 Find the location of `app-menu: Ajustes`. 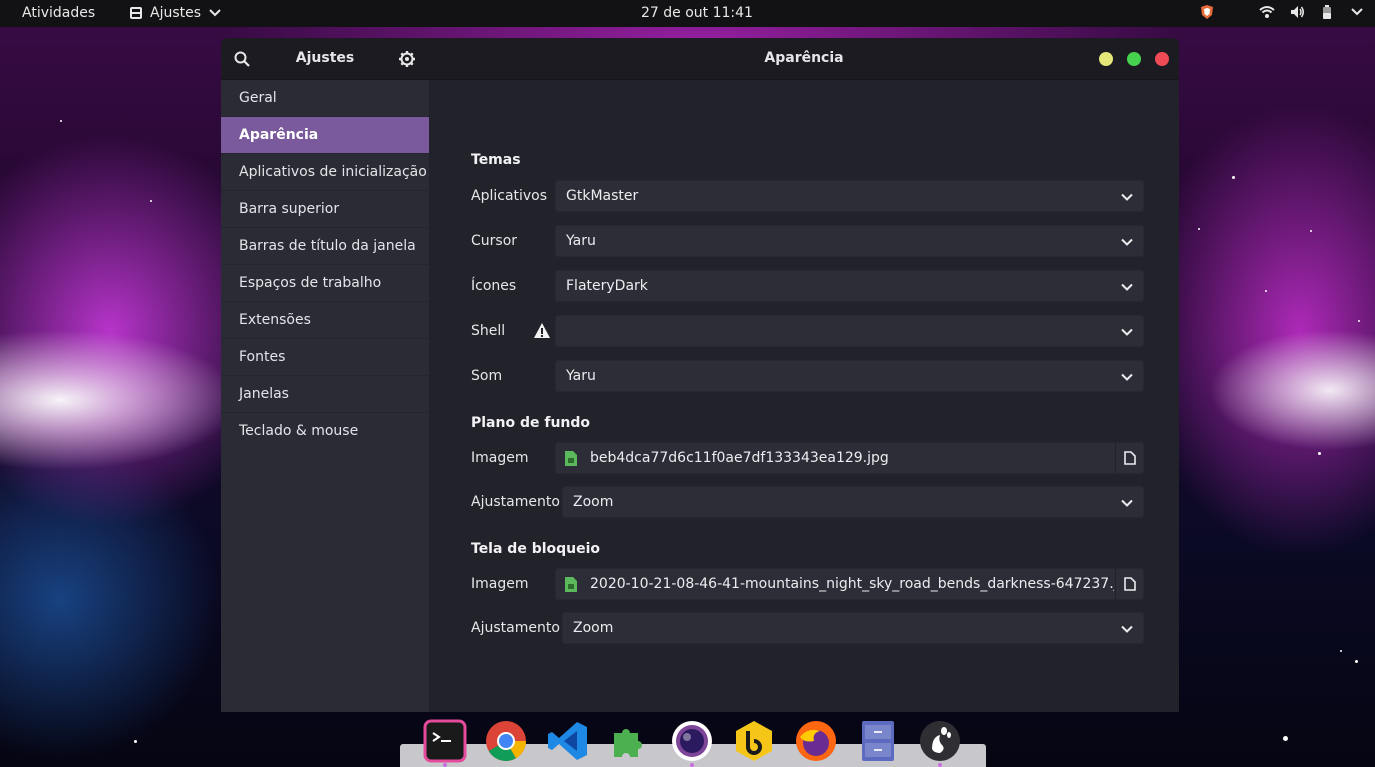

app-menu: Ajustes is located at coordinates (175, 13).